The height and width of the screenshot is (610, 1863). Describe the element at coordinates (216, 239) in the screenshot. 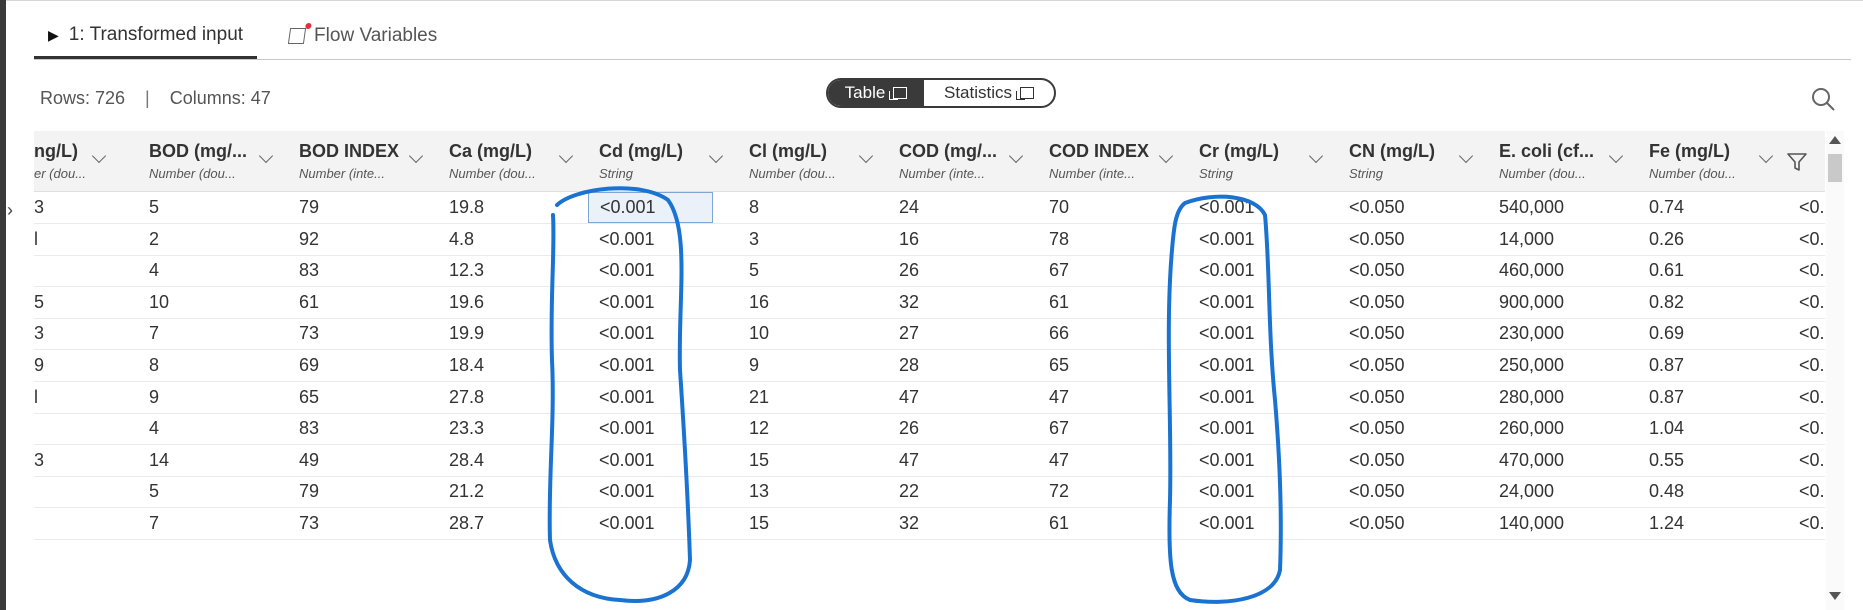

I see `table-cell: 2` at that location.